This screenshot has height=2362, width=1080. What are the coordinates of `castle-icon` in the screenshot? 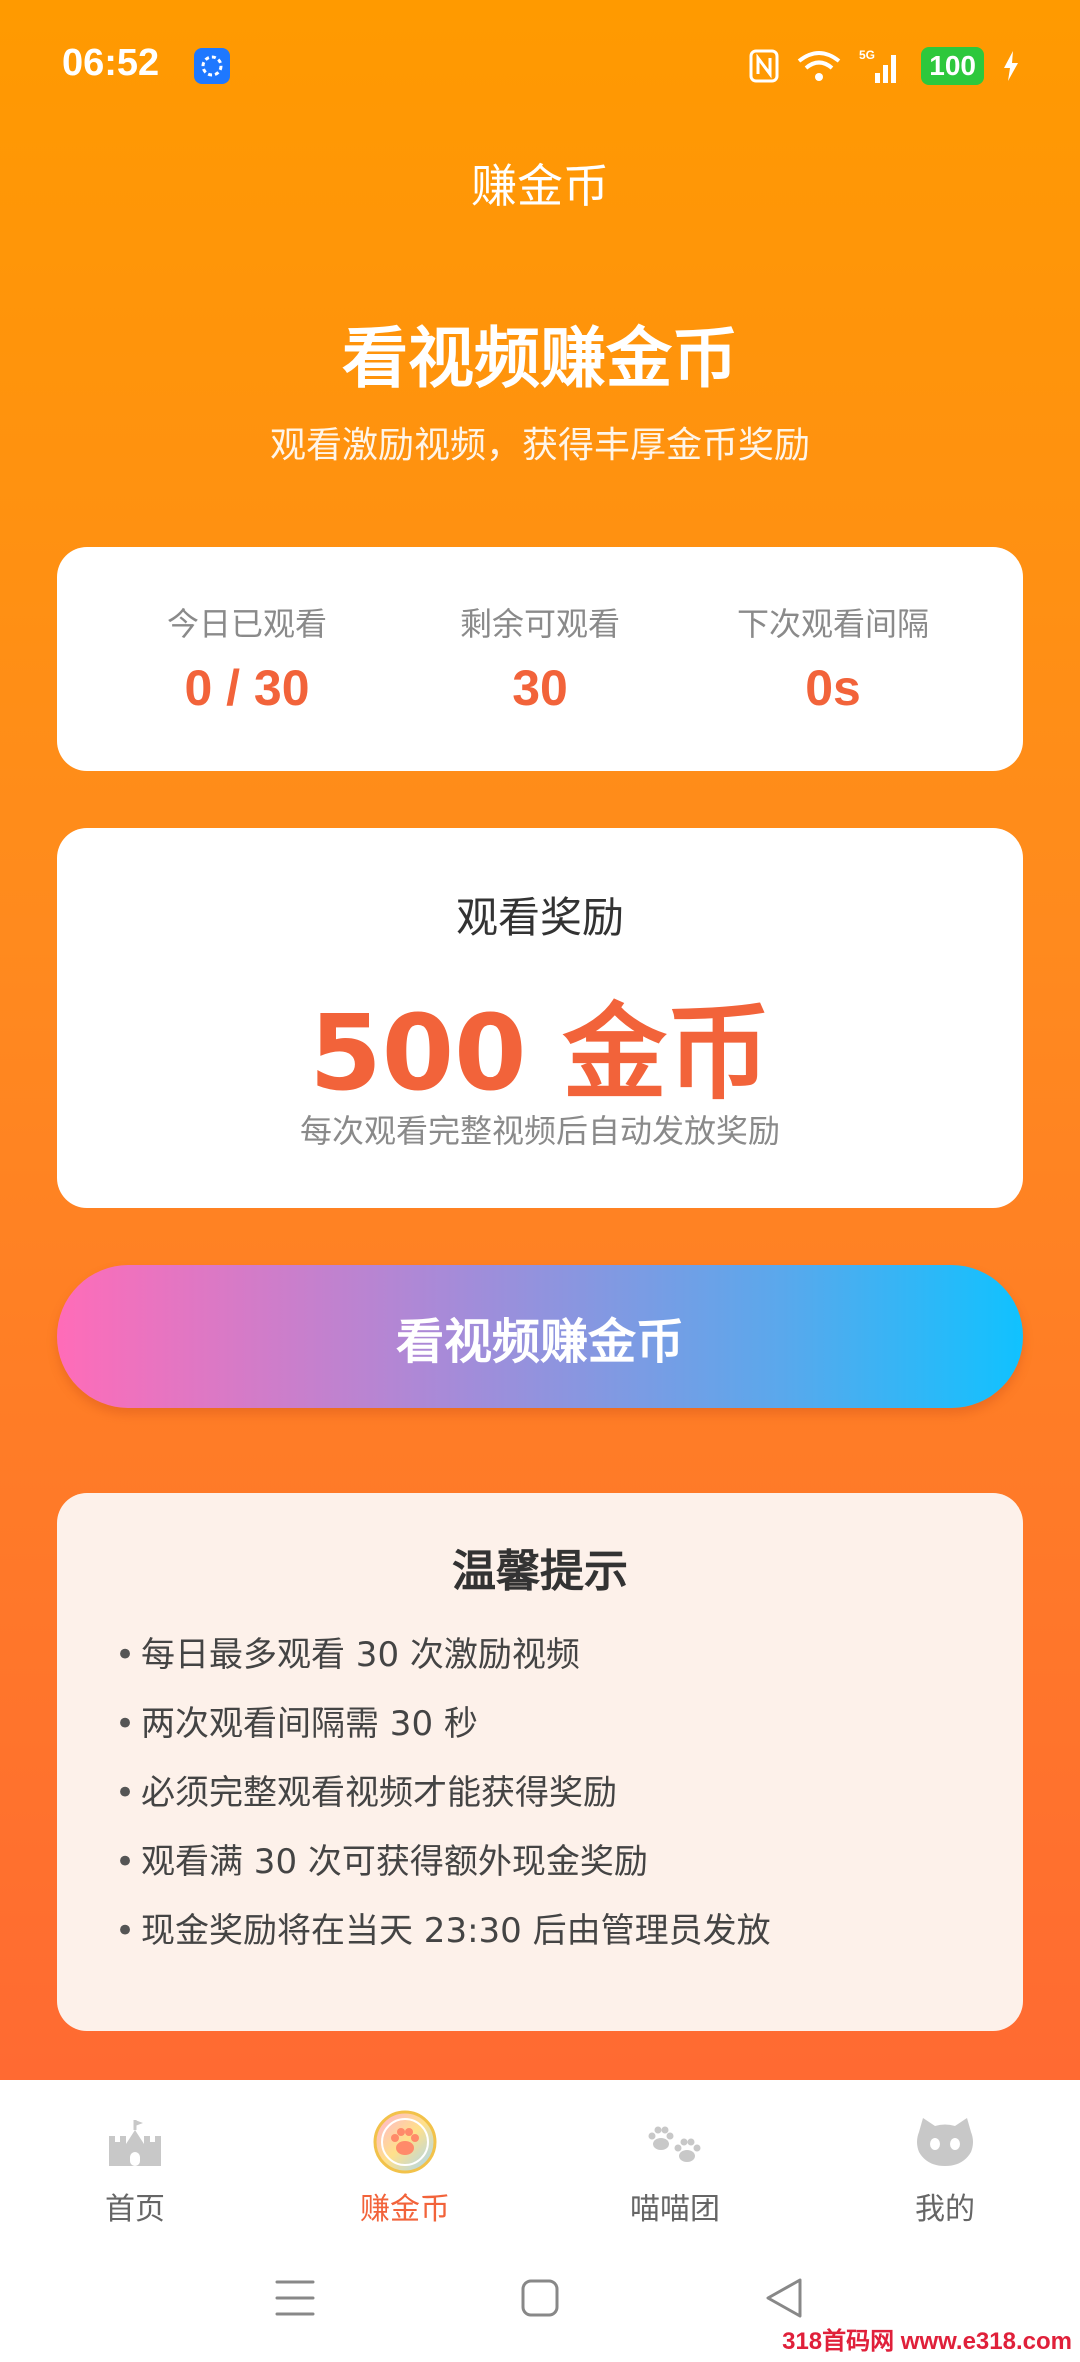 It's located at (135, 2143).